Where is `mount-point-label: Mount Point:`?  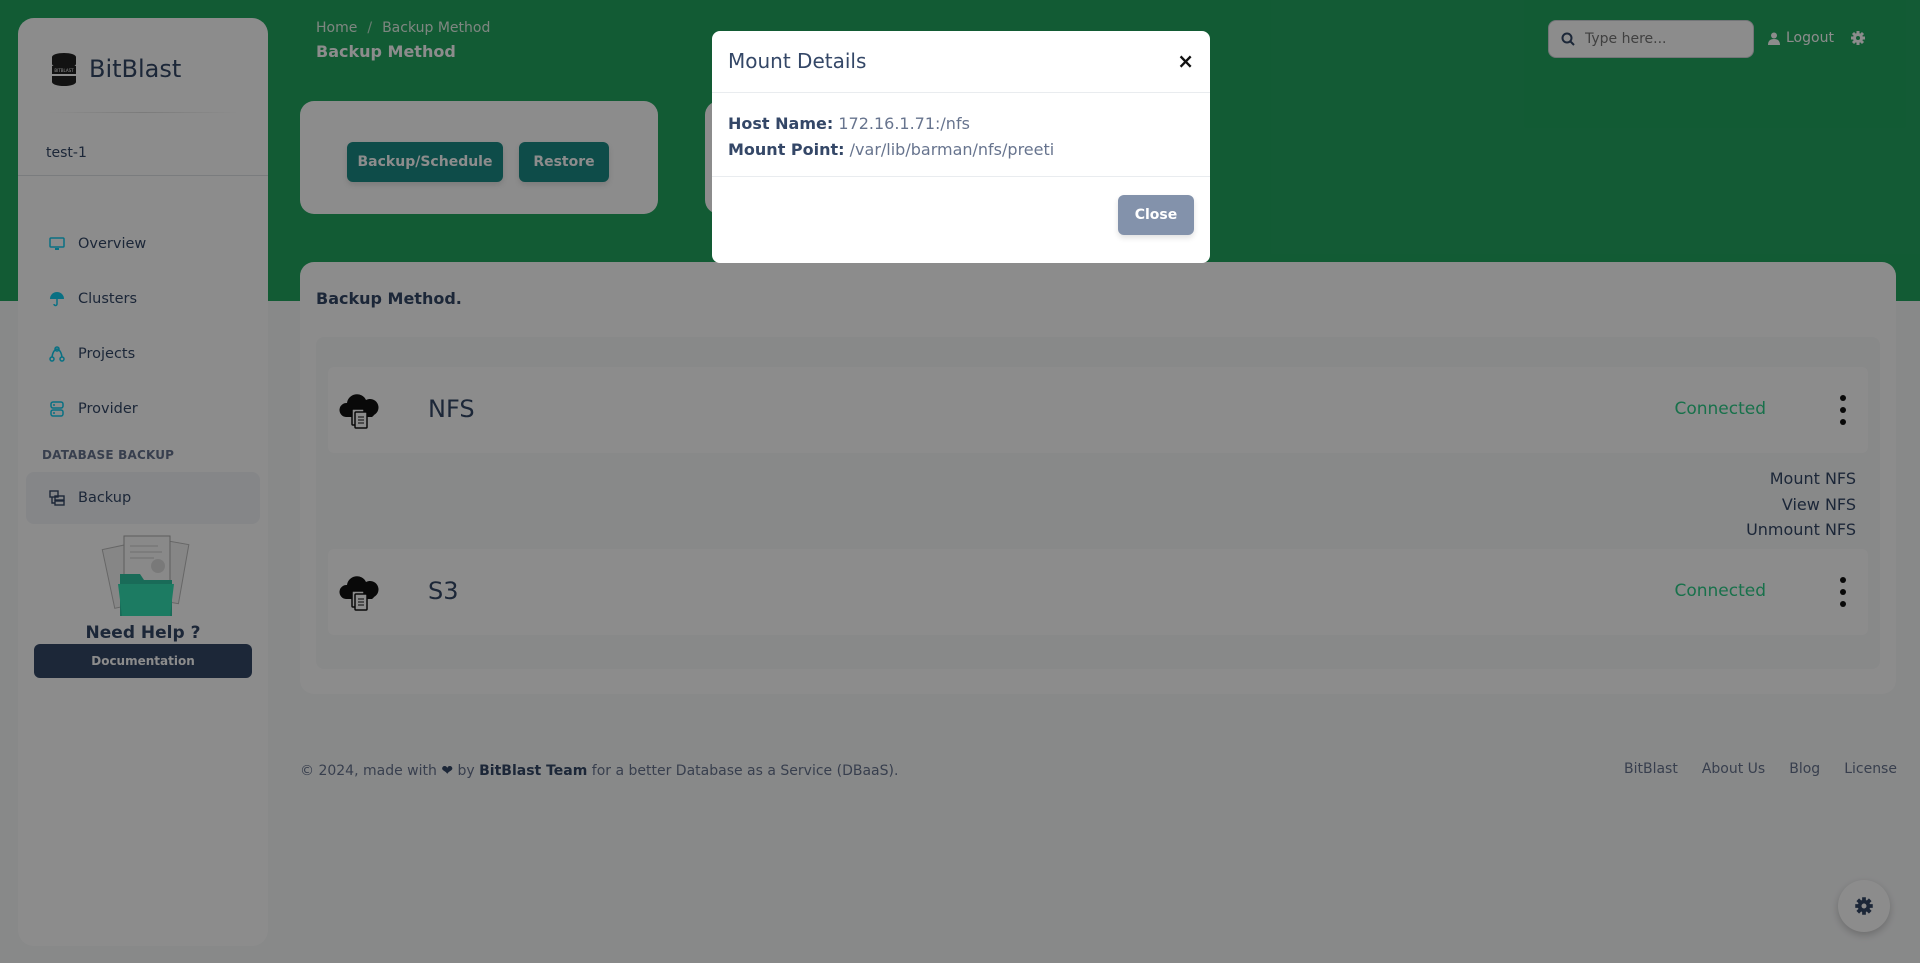
mount-point-label: Mount Point: is located at coordinates (786, 149).